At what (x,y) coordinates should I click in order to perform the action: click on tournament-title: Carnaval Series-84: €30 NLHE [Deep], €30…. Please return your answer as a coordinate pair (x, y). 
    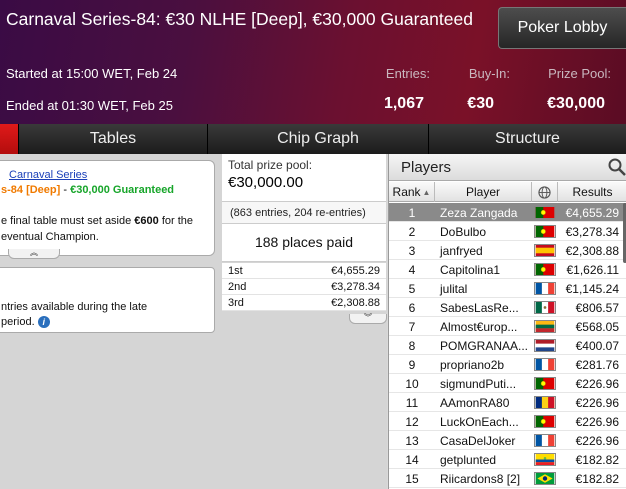
    Looking at the image, I should click on (239, 19).